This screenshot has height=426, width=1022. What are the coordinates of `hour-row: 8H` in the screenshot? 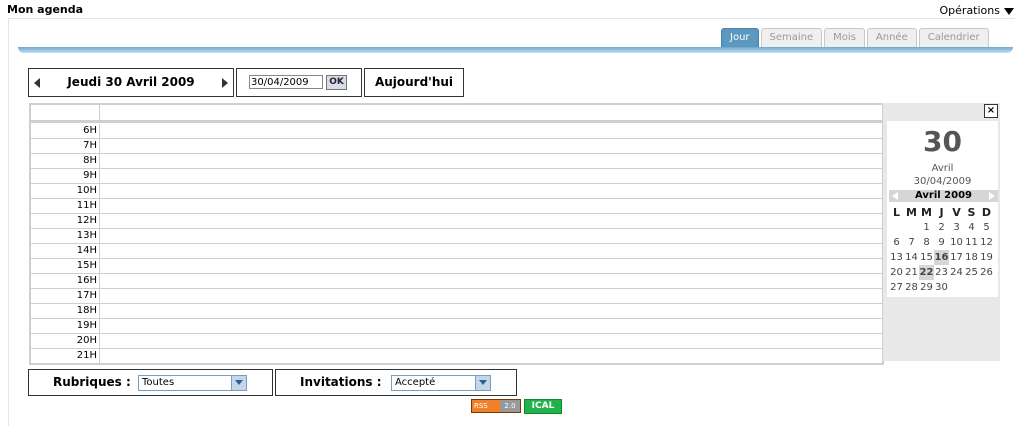 It's located at (456, 161).